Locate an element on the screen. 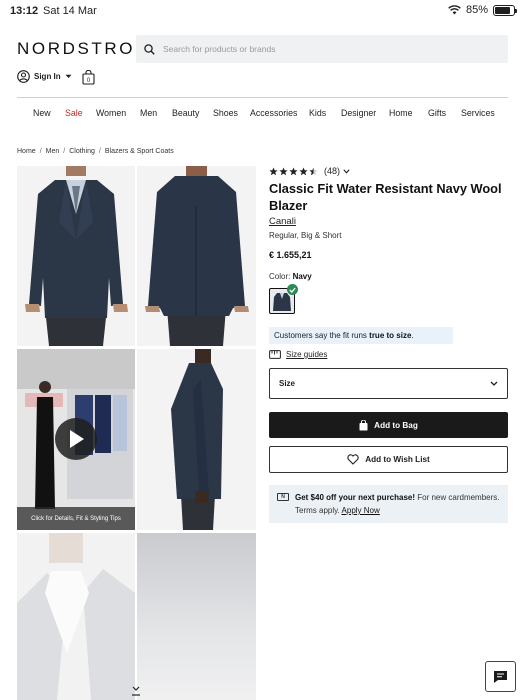  sign-in-button: Sign In is located at coordinates (44, 76).